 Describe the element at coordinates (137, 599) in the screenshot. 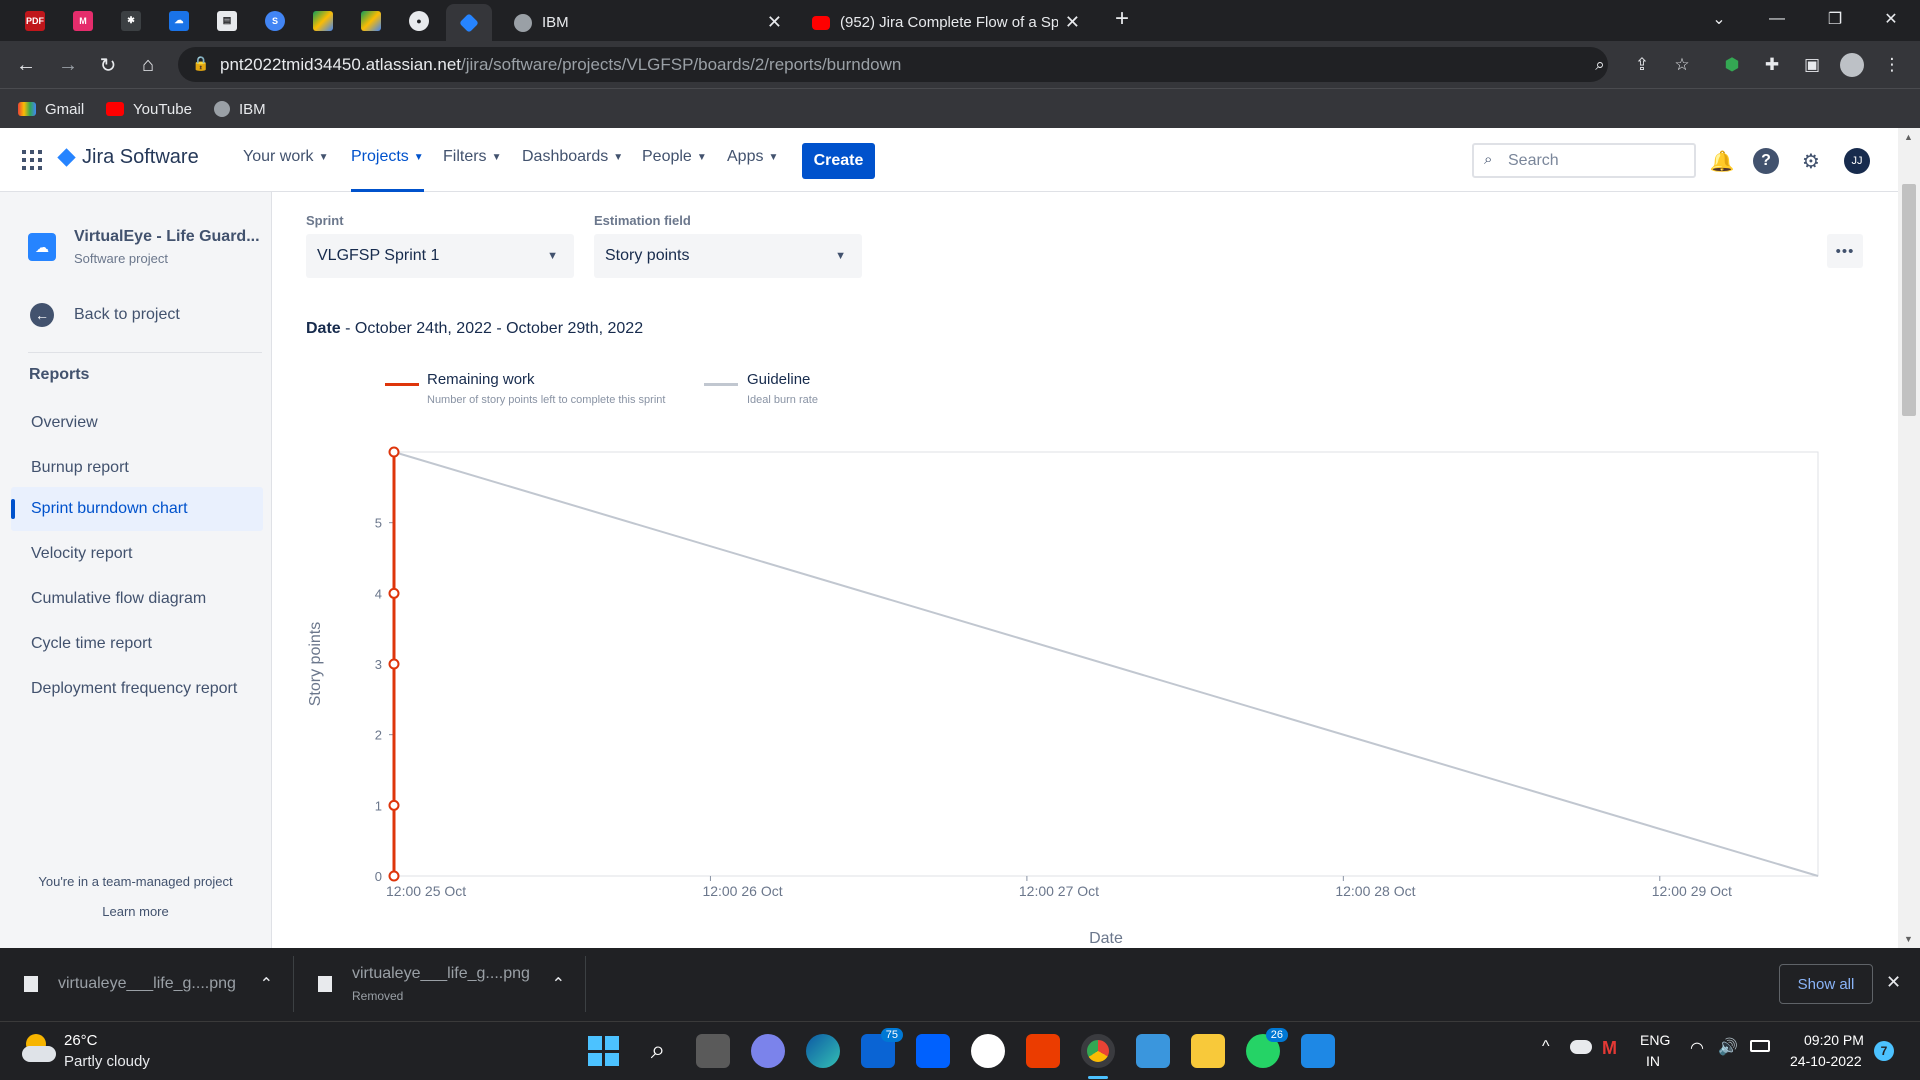

I see `sidebar-item-cumulative-flow-diagram: Cumulative flow diagram` at that location.